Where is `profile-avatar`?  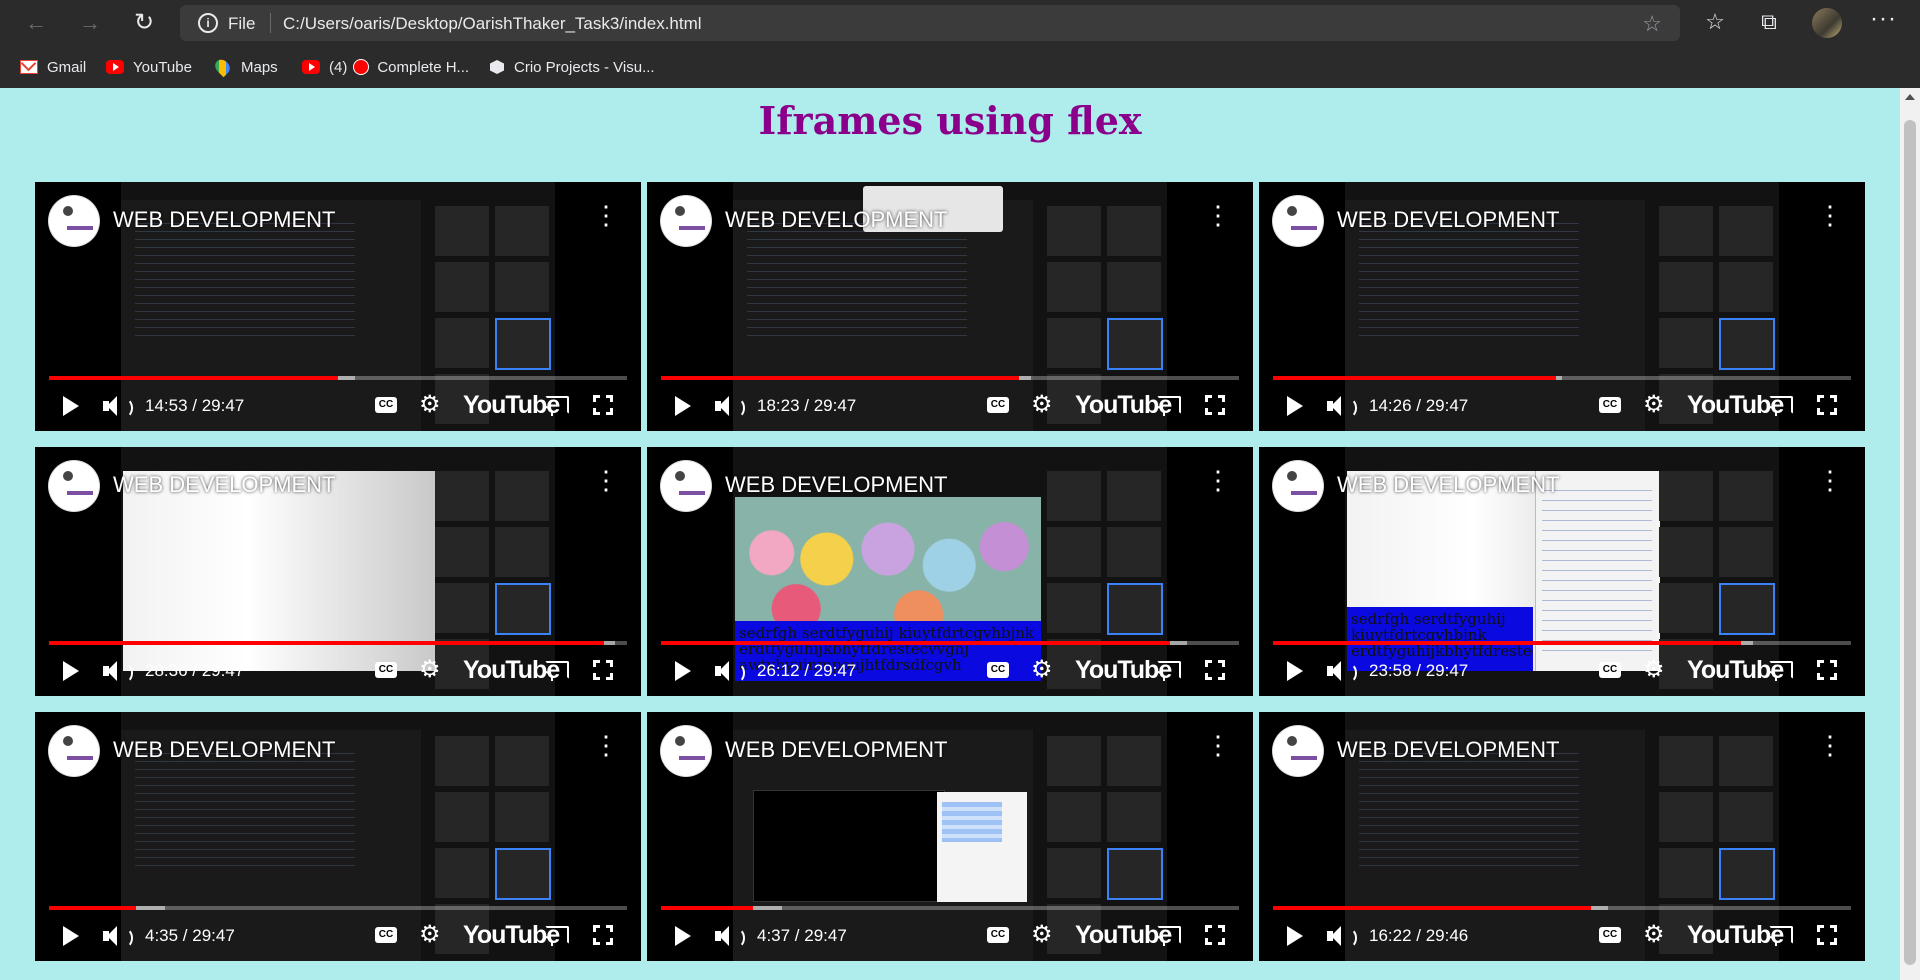
profile-avatar is located at coordinates (1827, 23).